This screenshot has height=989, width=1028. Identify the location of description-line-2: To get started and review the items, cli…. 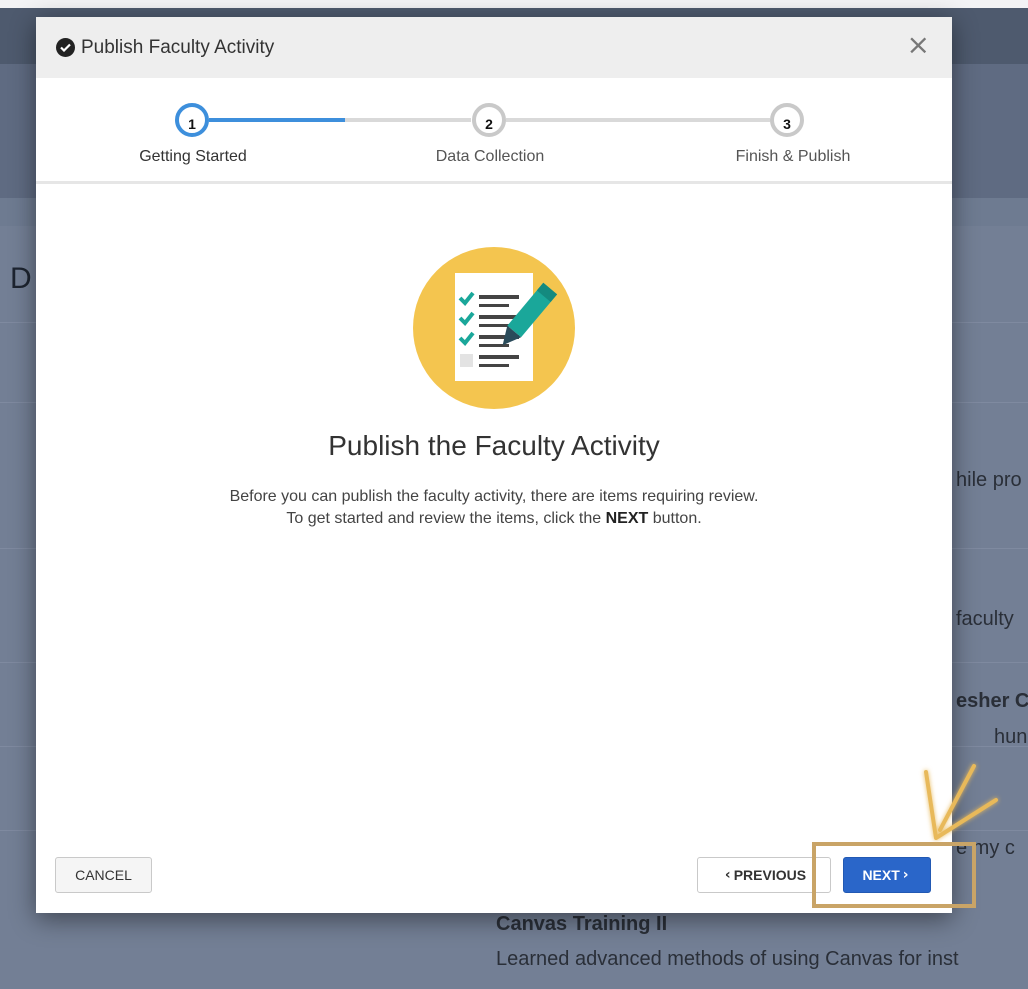
(494, 519).